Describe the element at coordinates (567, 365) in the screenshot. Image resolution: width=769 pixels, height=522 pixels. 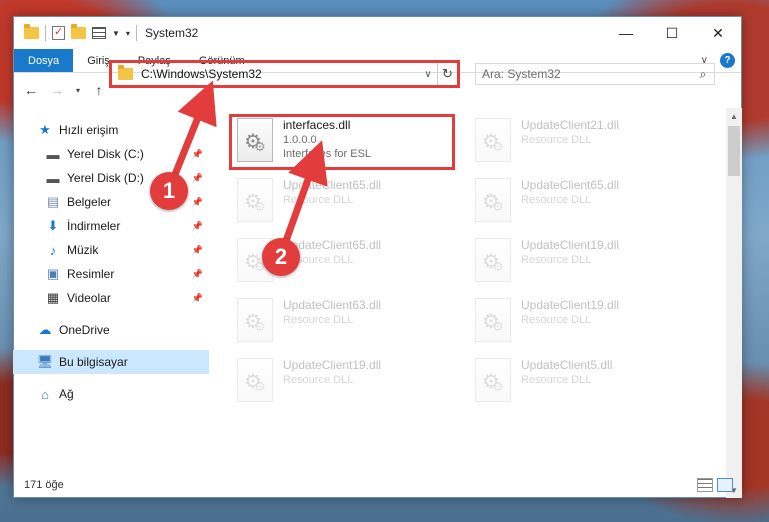
I see `file-name: UpdateClient5.dll` at that location.